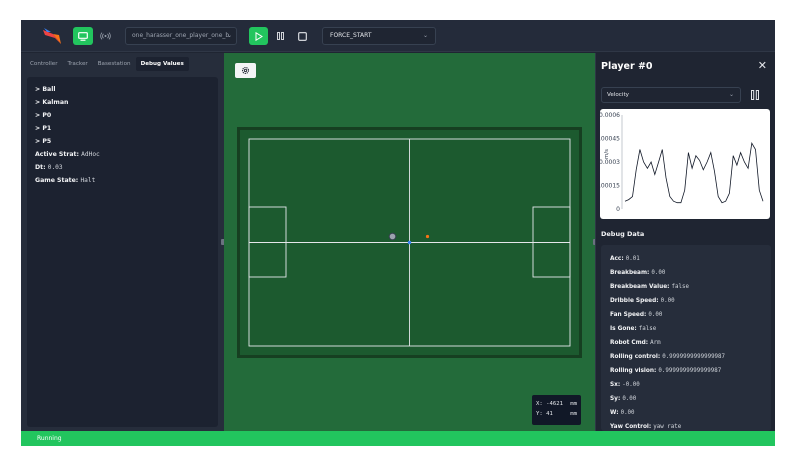 The image size is (802, 463). I want to click on debug-label: Fan Speed:, so click(628, 315).